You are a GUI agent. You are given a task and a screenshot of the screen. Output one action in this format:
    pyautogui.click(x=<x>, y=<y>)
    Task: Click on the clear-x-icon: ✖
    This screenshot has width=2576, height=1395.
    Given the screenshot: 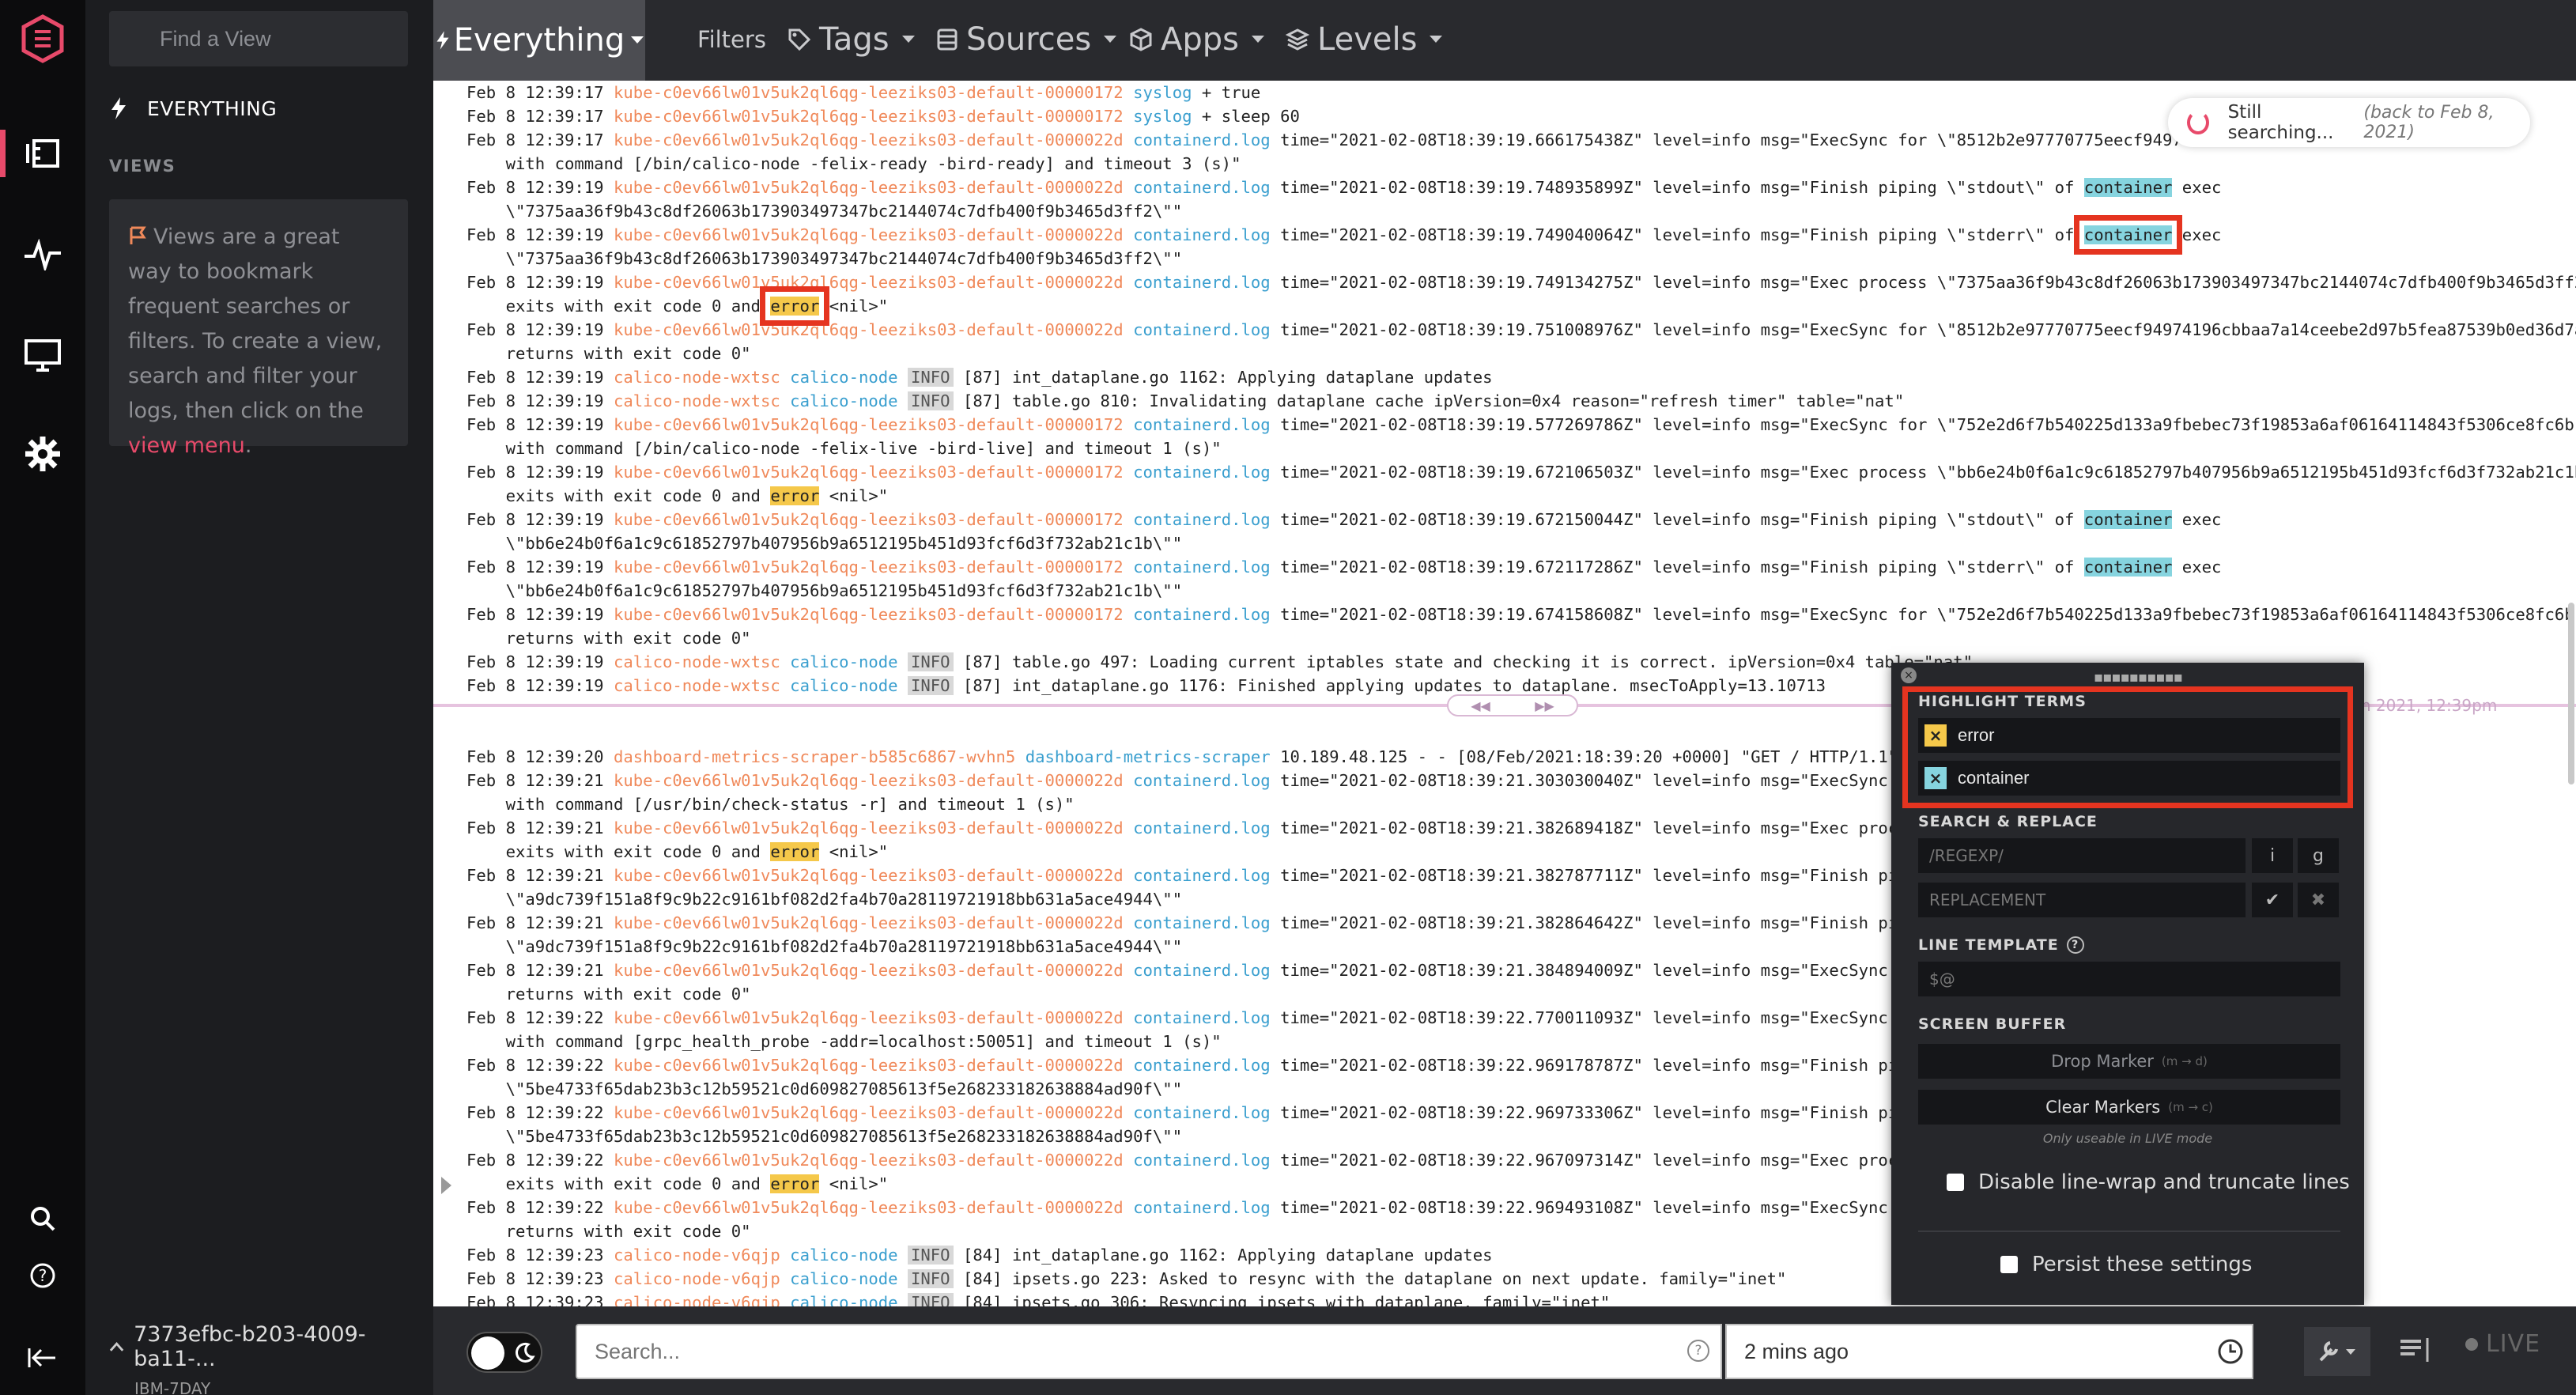 What is the action you would take?
    pyautogui.click(x=2318, y=900)
    